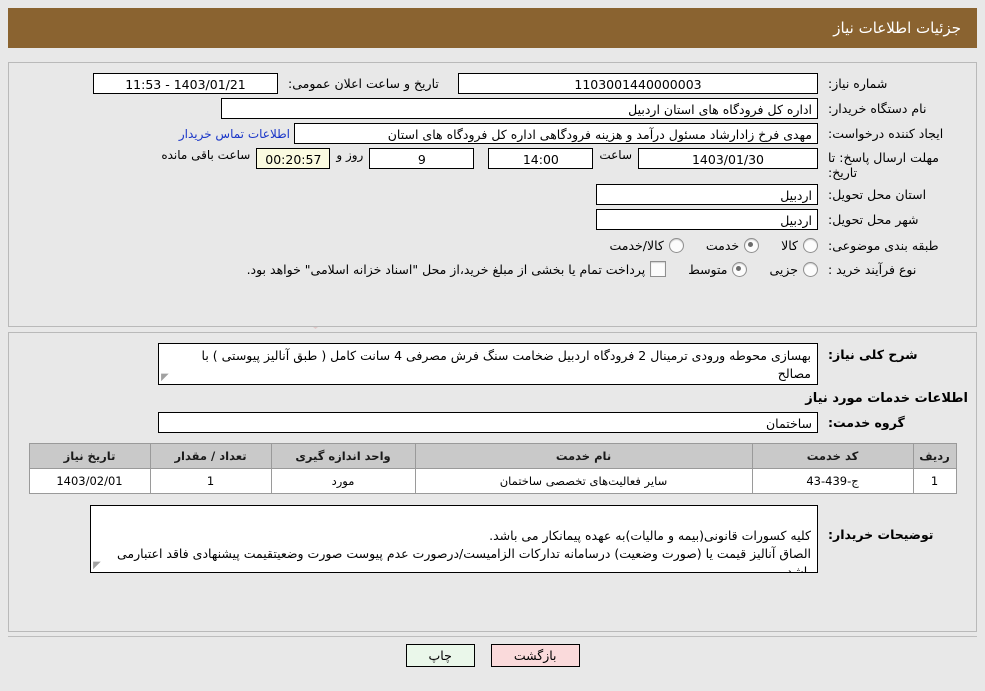 This screenshot has width=985, height=691. Describe the element at coordinates (883, 165) in the screenshot. I see `deadline-label: مهلت ارسال پاسخ: تا تاریخ:` at that location.